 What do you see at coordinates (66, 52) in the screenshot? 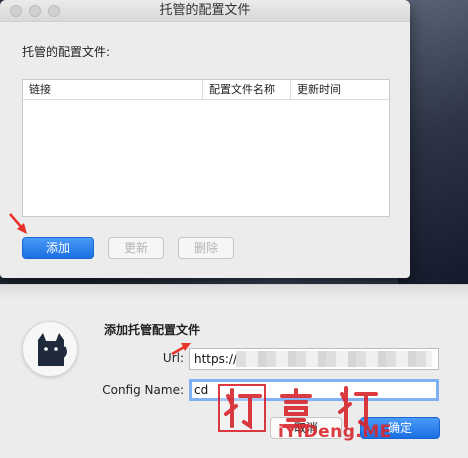
I see `section-label: 托管的配置文件:` at bounding box center [66, 52].